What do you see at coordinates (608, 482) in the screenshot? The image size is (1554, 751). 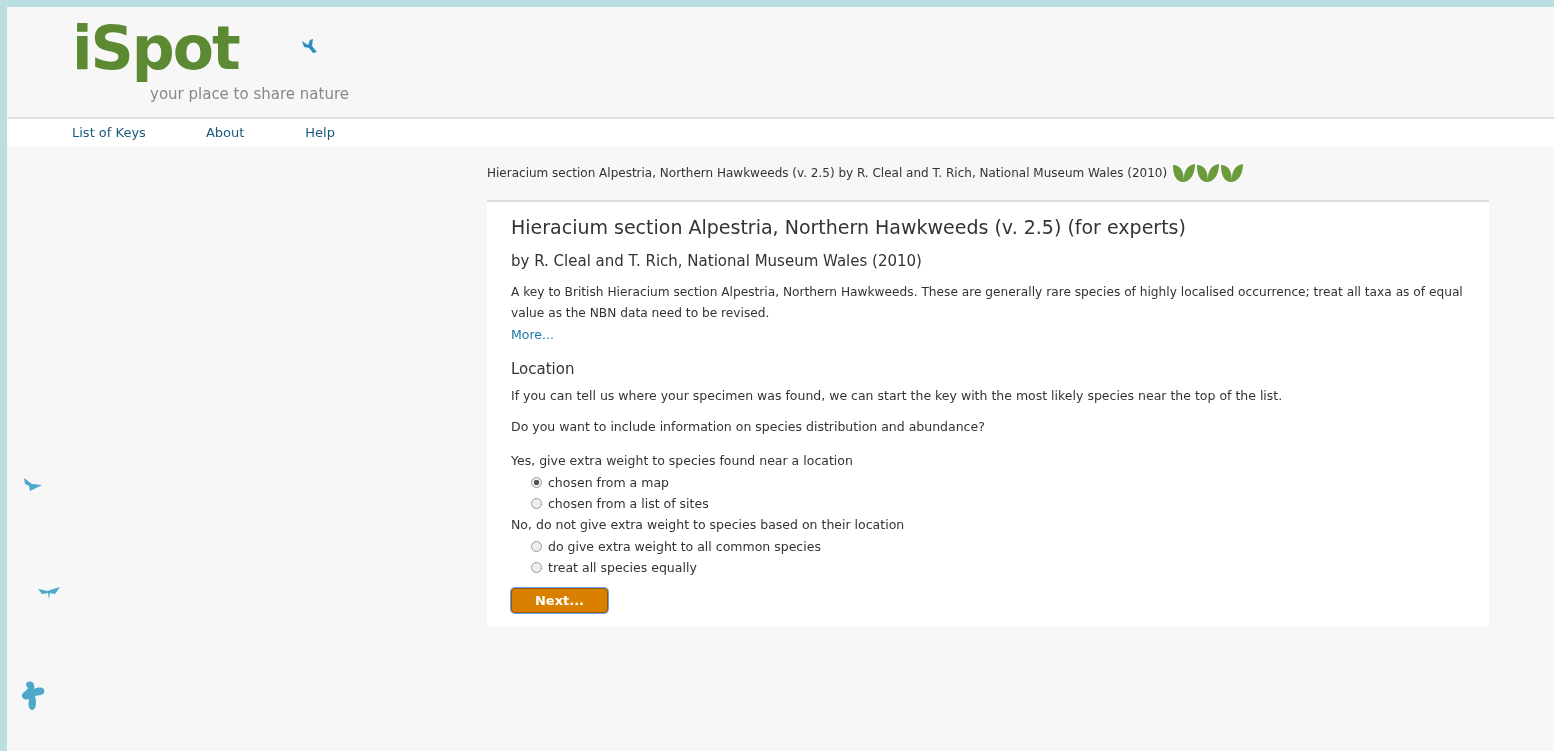 I see `radio-label: chosen from a map` at bounding box center [608, 482].